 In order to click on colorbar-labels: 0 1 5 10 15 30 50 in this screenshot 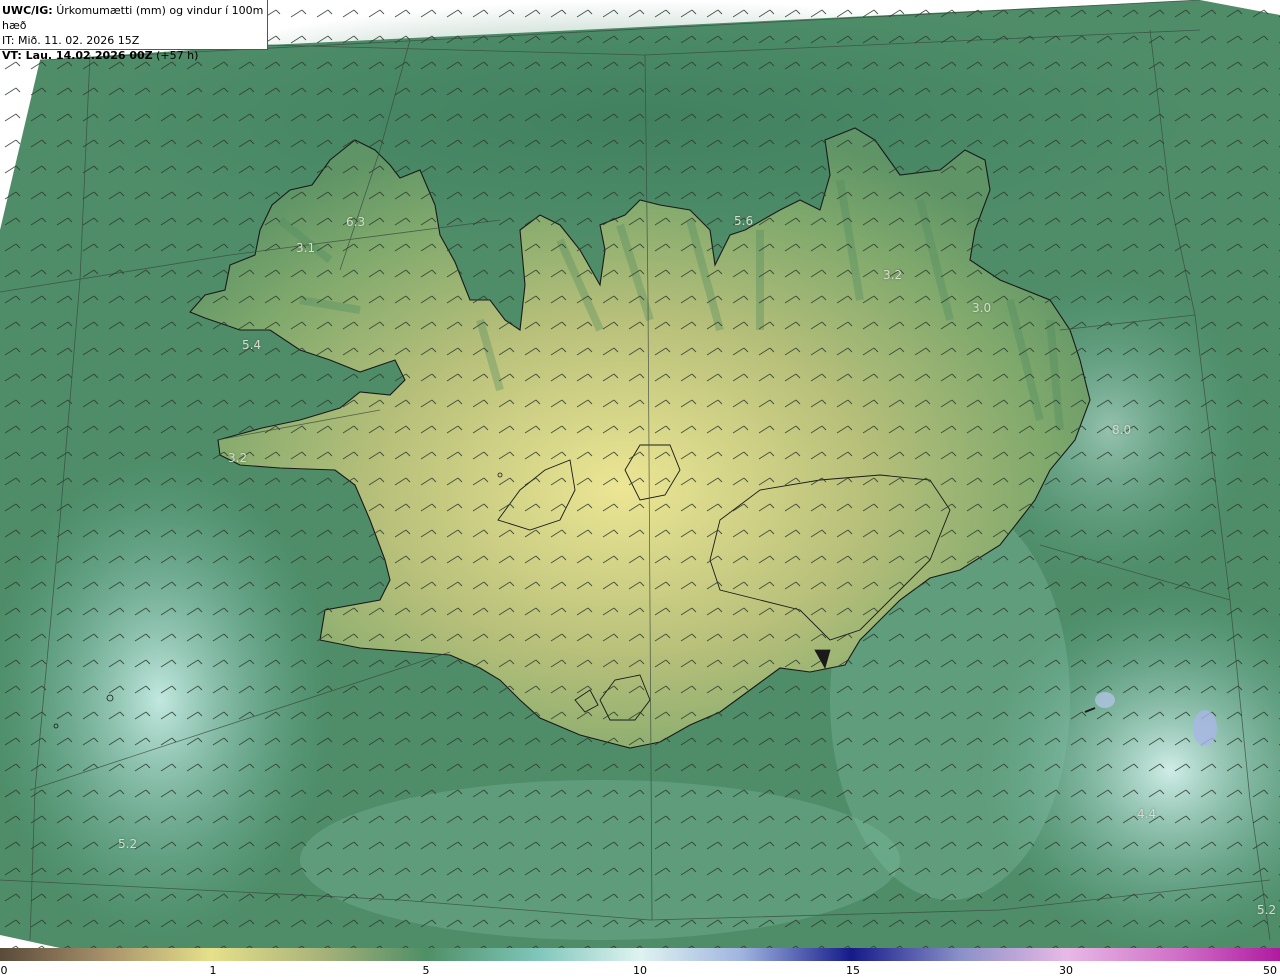, I will do `click(640, 969)`.